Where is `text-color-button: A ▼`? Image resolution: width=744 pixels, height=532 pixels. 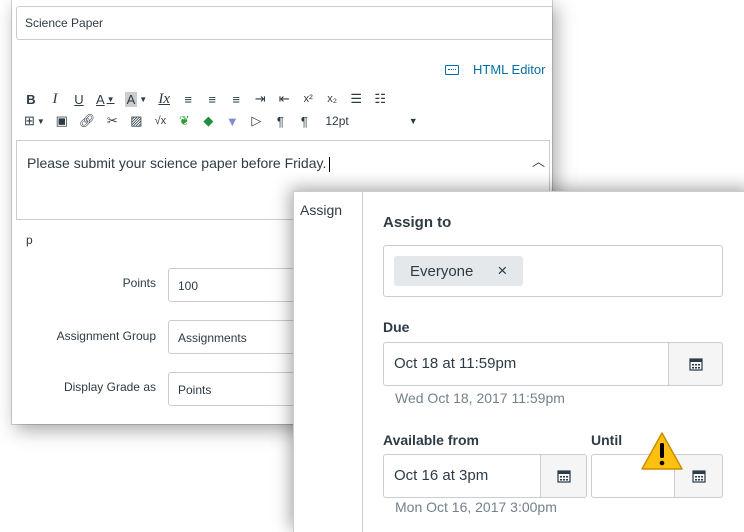
text-color-button: A ▼ is located at coordinates (105, 99).